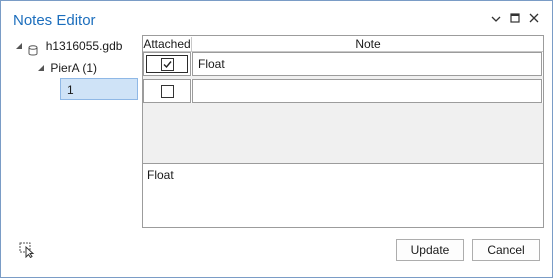 The width and height of the screenshot is (553, 278). What do you see at coordinates (506, 250) in the screenshot?
I see `cancel-button: Cancel` at bounding box center [506, 250].